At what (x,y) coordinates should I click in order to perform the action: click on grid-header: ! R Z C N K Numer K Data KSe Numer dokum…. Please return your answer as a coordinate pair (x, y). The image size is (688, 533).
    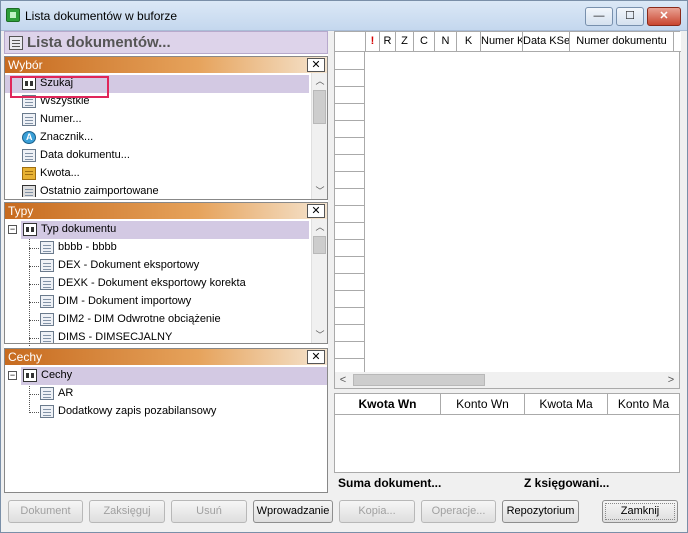
    Looking at the image, I should click on (508, 42).